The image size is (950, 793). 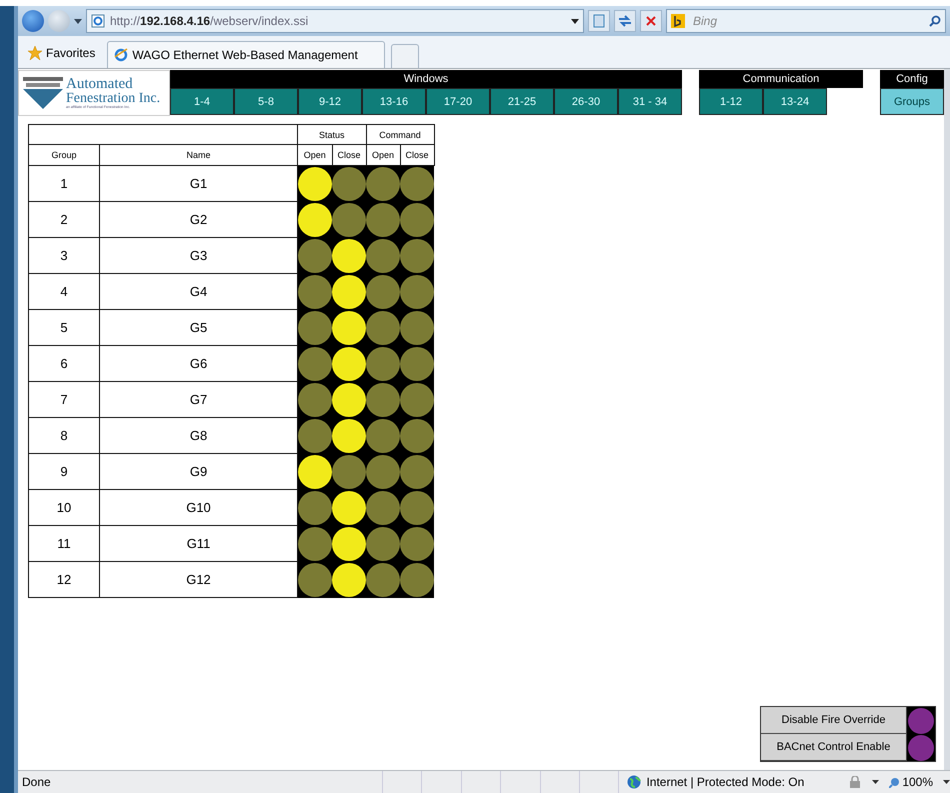 I want to click on table-cell: G5, so click(x=199, y=328).